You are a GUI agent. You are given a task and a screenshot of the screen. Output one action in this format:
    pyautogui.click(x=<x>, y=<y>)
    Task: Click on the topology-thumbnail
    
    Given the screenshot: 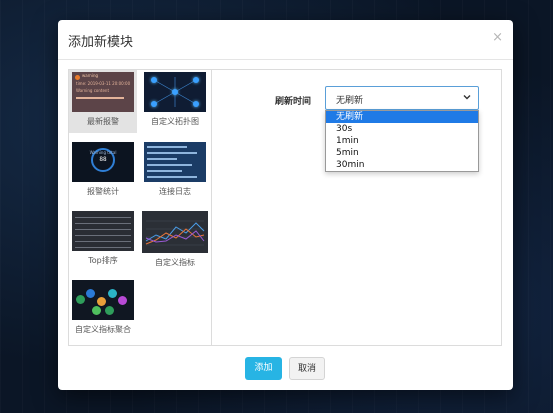 What is the action you would take?
    pyautogui.click(x=175, y=92)
    